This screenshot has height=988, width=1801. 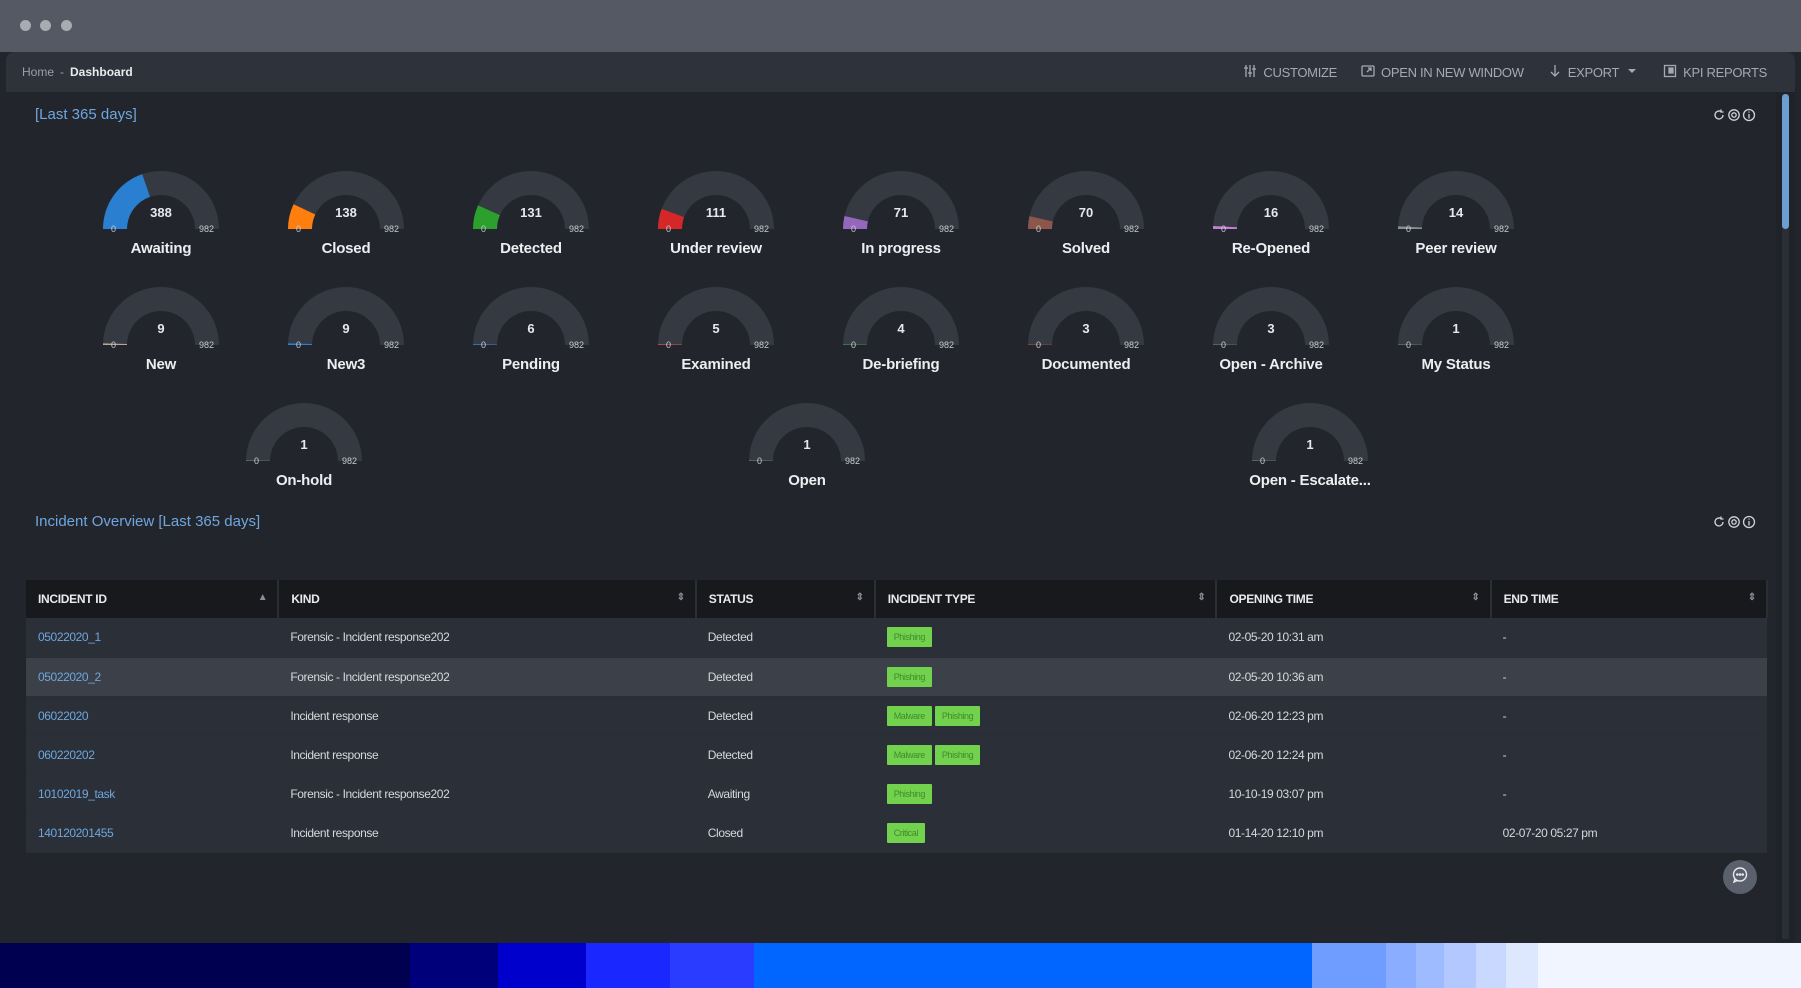 I want to click on gauge-detected: 131 0 982 Detected, so click(x=531, y=209).